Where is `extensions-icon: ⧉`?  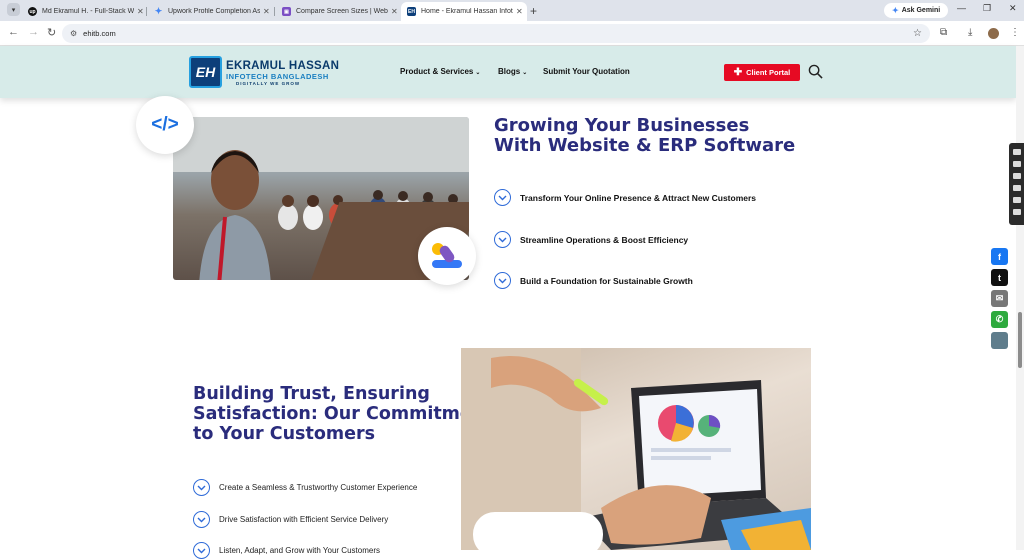 extensions-icon: ⧉ is located at coordinates (943, 32).